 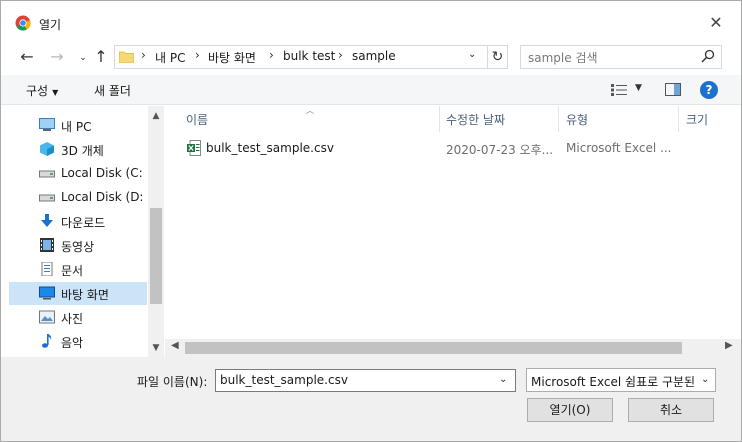 What do you see at coordinates (270, 148) in the screenshot?
I see `file-name: bulk_test_sample.csv` at bounding box center [270, 148].